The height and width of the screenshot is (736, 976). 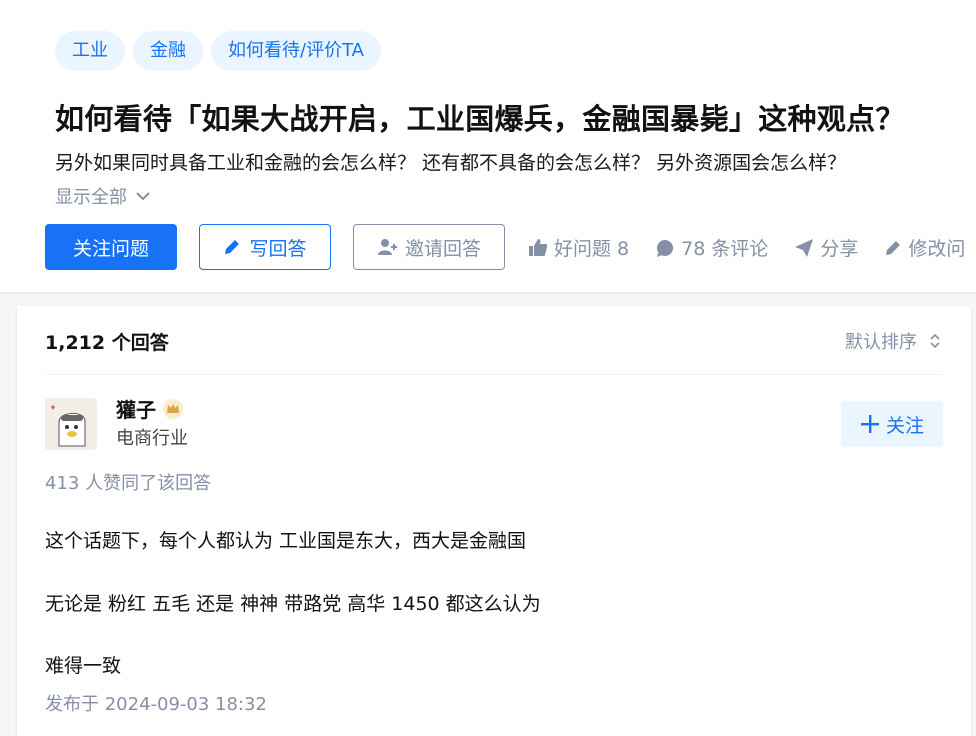 I want to click on thumbs-up-icon, so click(x=538, y=247).